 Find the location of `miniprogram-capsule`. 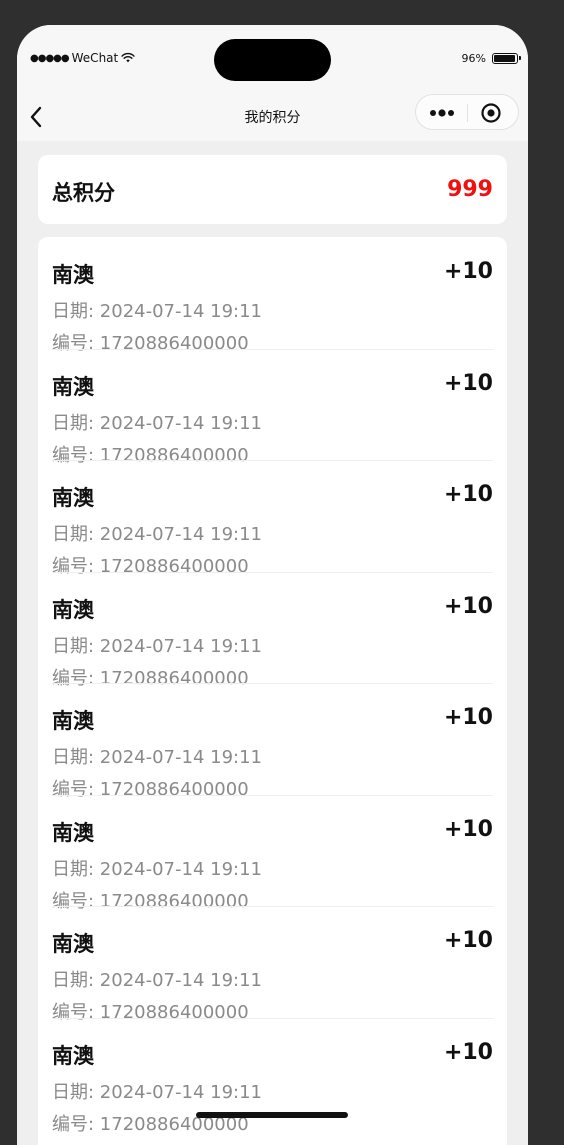

miniprogram-capsule is located at coordinates (467, 112).